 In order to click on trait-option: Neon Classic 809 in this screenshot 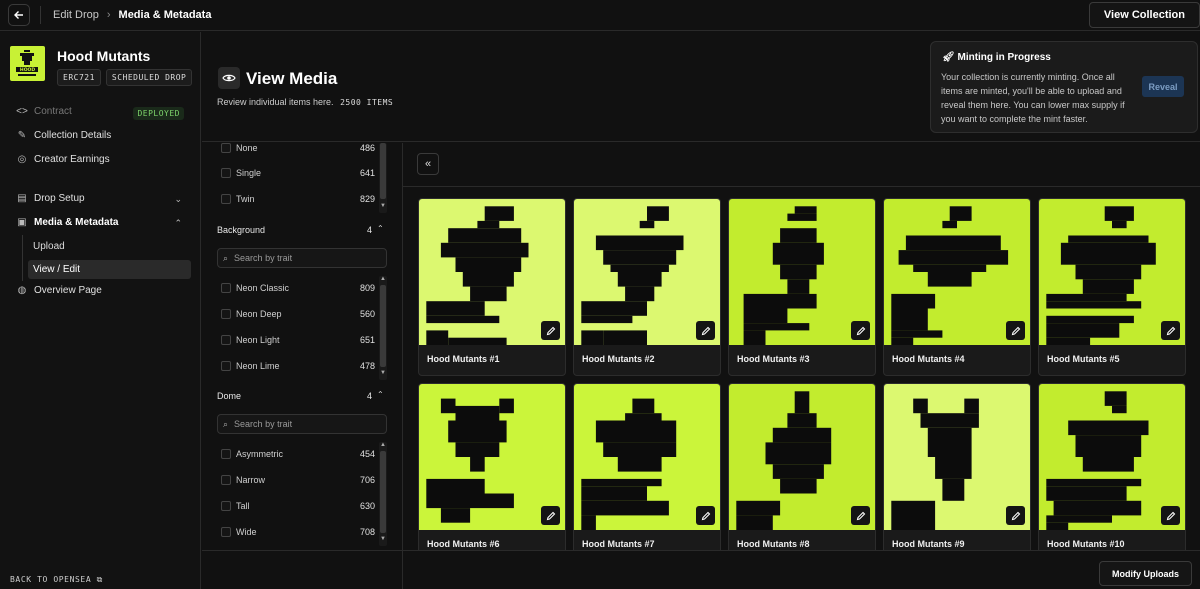, I will do `click(298, 288)`.